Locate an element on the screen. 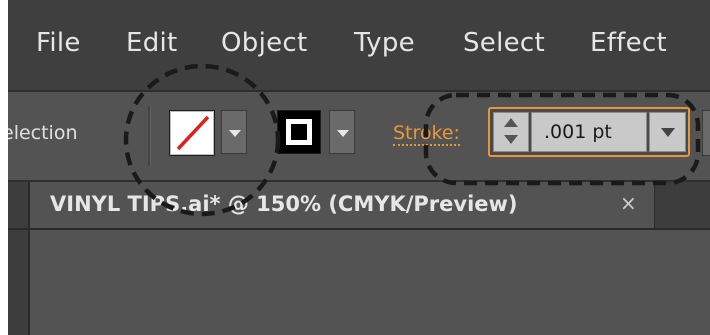 The height and width of the screenshot is (335, 710). stroke-color-dropdown-button is located at coordinates (342, 132).